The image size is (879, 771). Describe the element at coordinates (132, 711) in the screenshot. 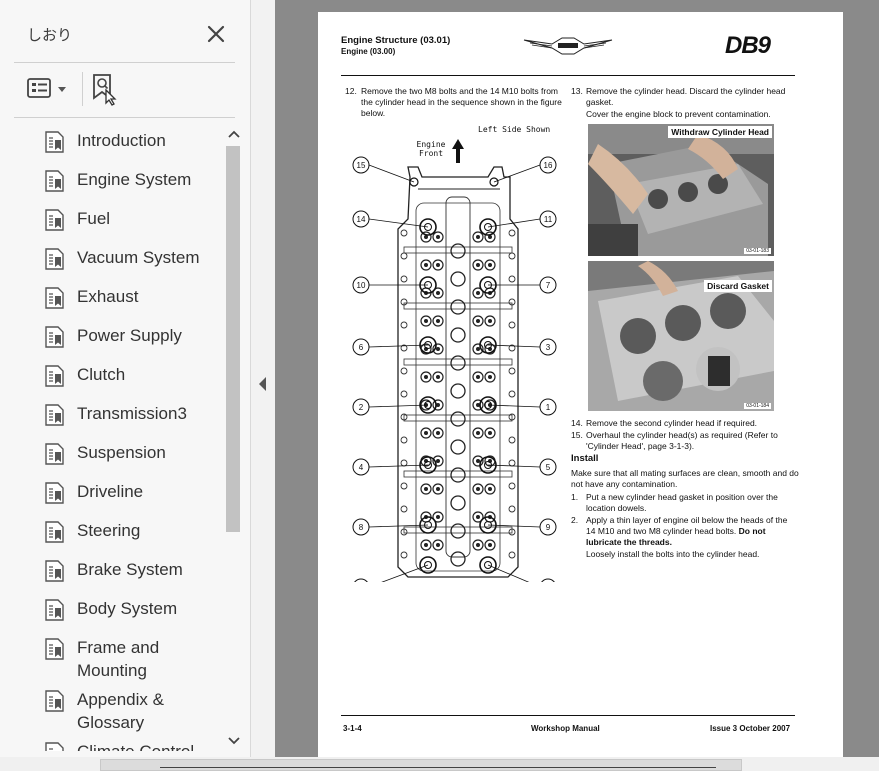

I see `bookmark-item: Appendix & Glossary` at that location.